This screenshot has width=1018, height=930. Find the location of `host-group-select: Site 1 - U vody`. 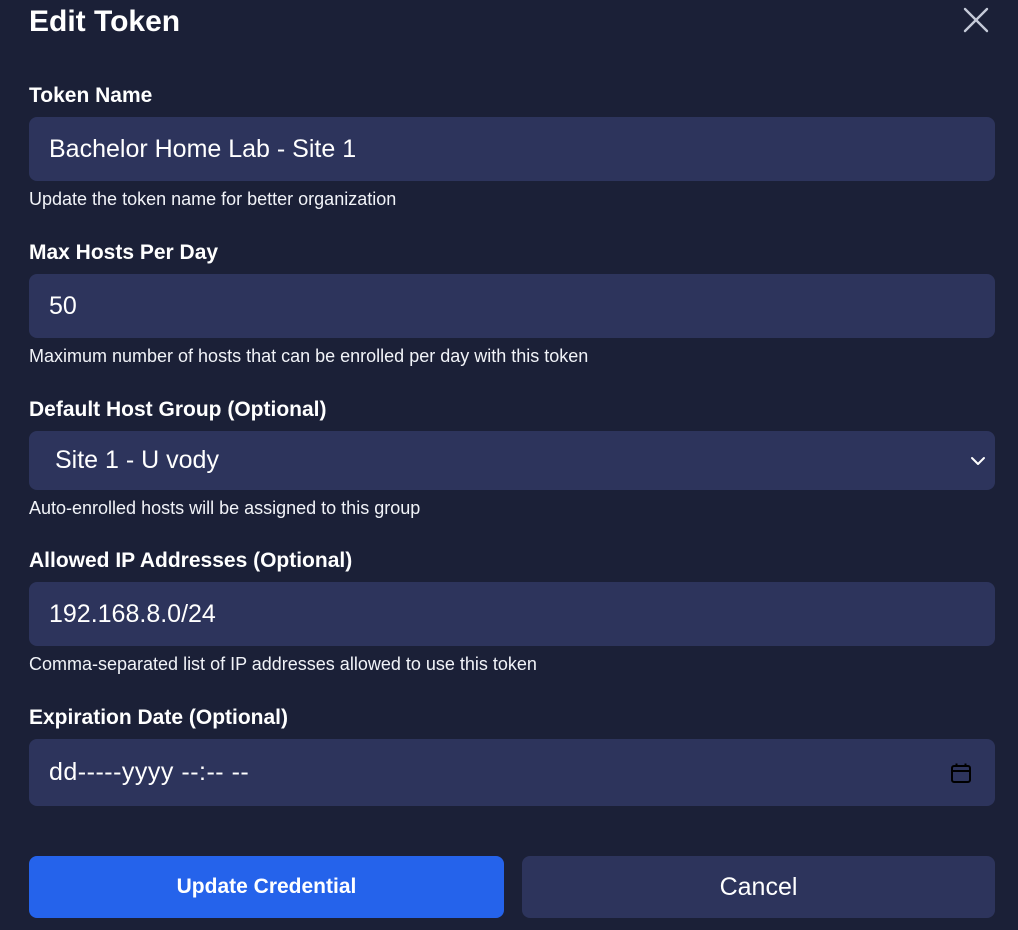

host-group-select: Site 1 - U vody is located at coordinates (512, 460).